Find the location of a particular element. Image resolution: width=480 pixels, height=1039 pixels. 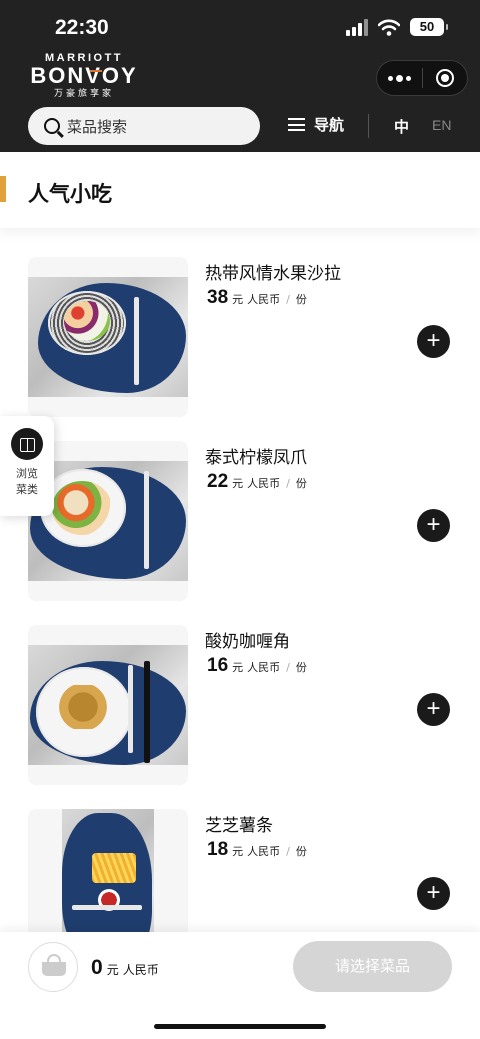

logo-bonvoy: BONVOY is located at coordinates (84, 75).